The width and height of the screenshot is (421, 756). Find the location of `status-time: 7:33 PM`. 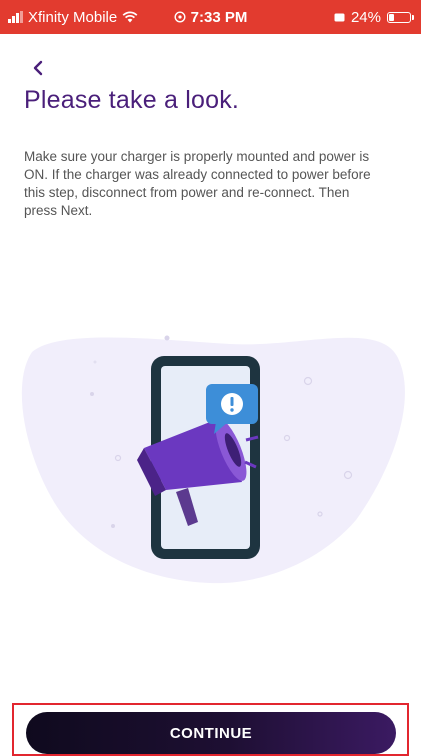

status-time: 7:33 PM is located at coordinates (219, 17).